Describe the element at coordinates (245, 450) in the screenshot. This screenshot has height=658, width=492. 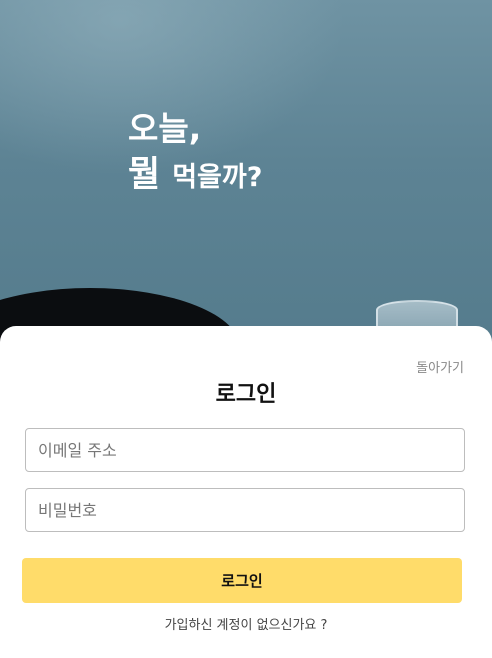
I see `email-input` at that location.